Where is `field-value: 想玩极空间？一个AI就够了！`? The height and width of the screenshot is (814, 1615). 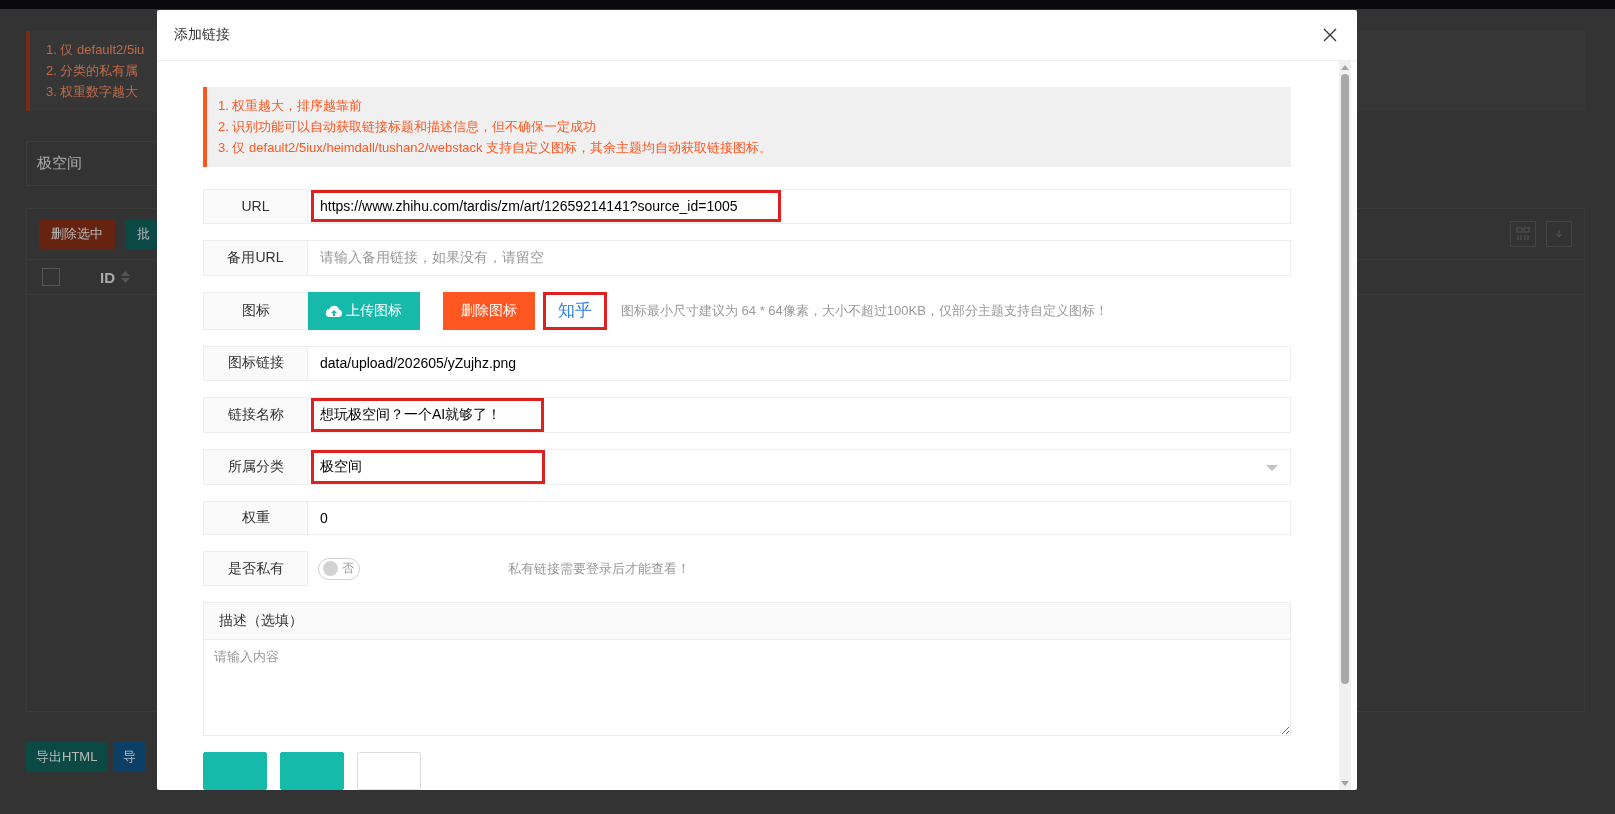
field-value: 想玩极空间？一个AI就够了！ is located at coordinates (428, 414).